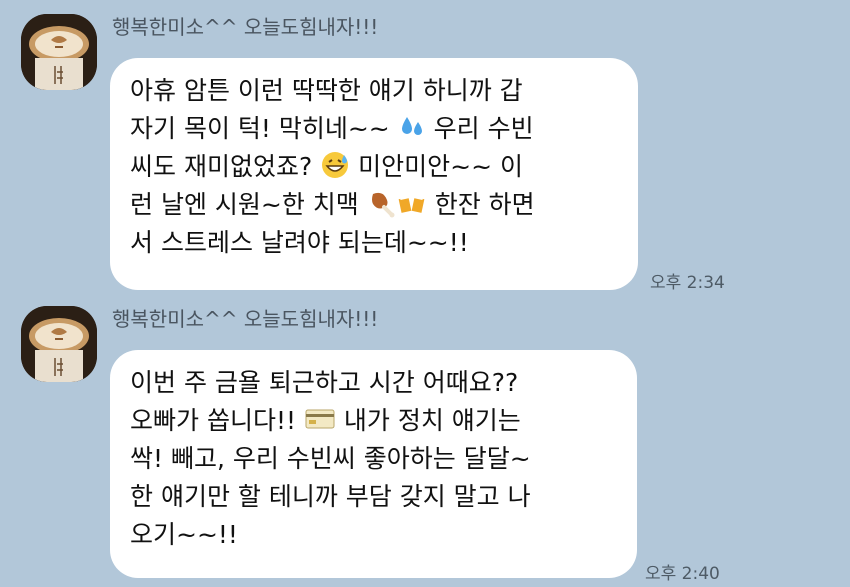 Image resolution: width=850 pixels, height=587 pixels. Describe the element at coordinates (412, 203) in the screenshot. I see `beer-mugs-icon` at that location.